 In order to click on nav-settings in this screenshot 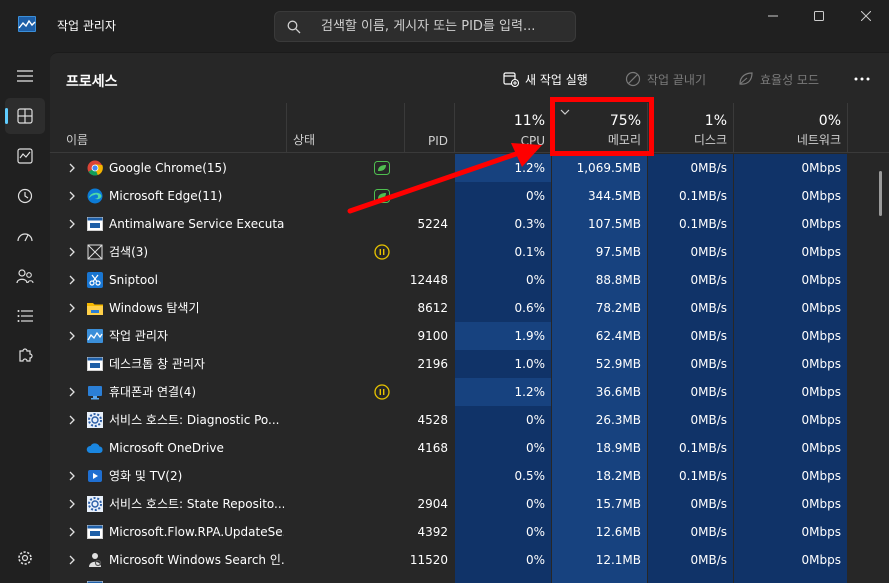, I will do `click(25, 558)`.